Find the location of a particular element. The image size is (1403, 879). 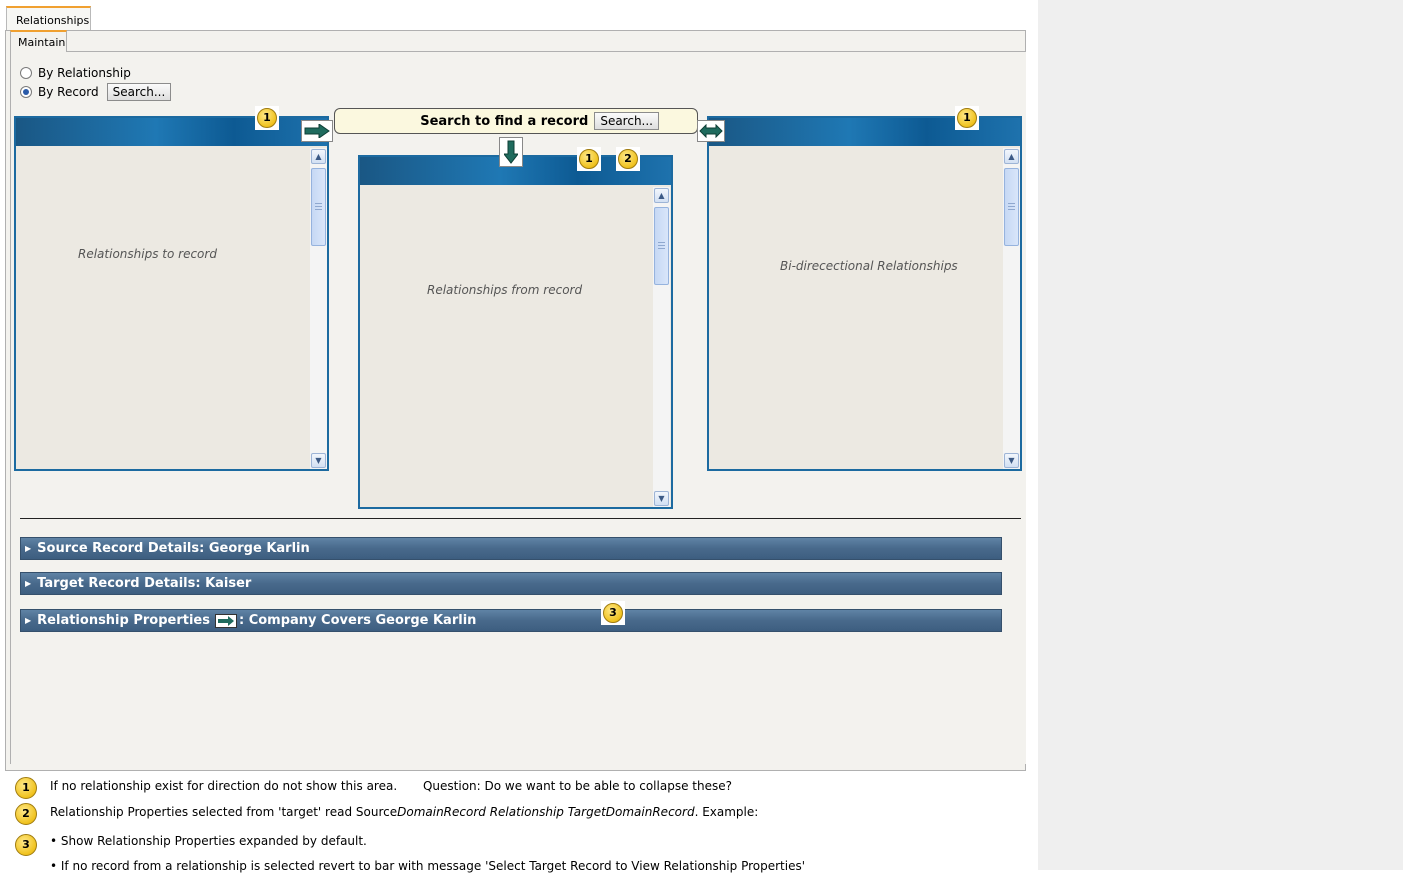

divider is located at coordinates (520, 518).